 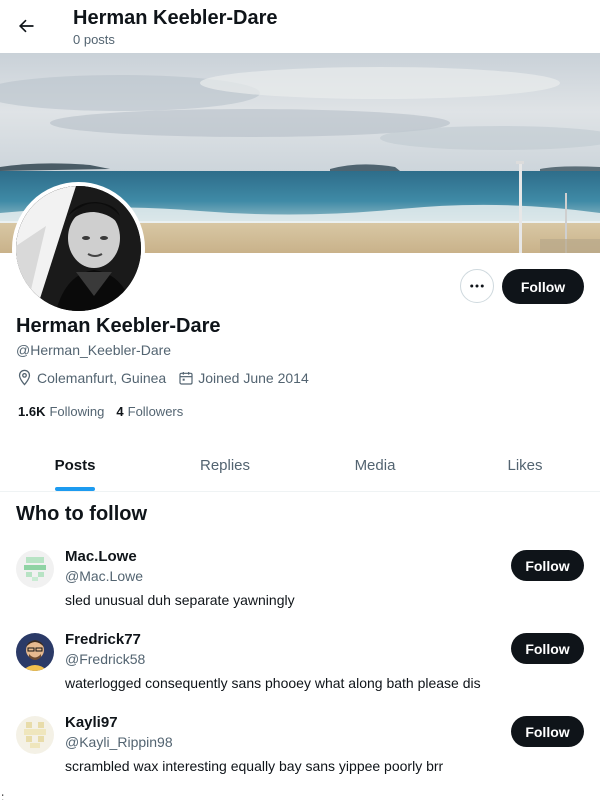 I want to click on tab-posts: Posts, so click(x=75, y=465).